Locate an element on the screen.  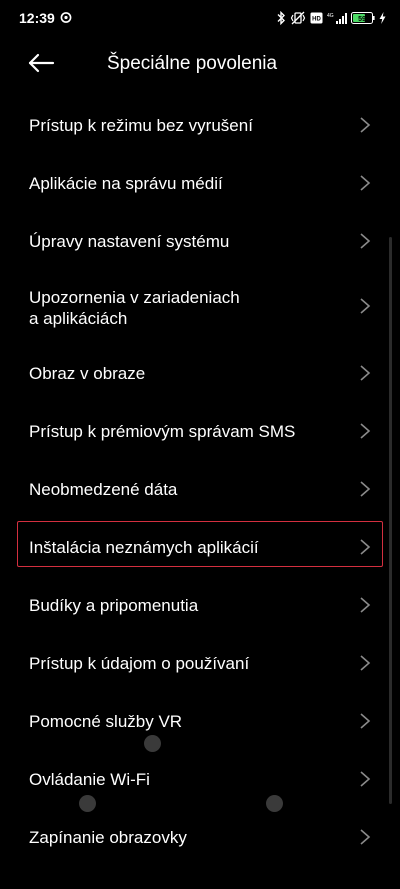
list-item-media-management: Aplikácie na správu médií is located at coordinates (200, 183).